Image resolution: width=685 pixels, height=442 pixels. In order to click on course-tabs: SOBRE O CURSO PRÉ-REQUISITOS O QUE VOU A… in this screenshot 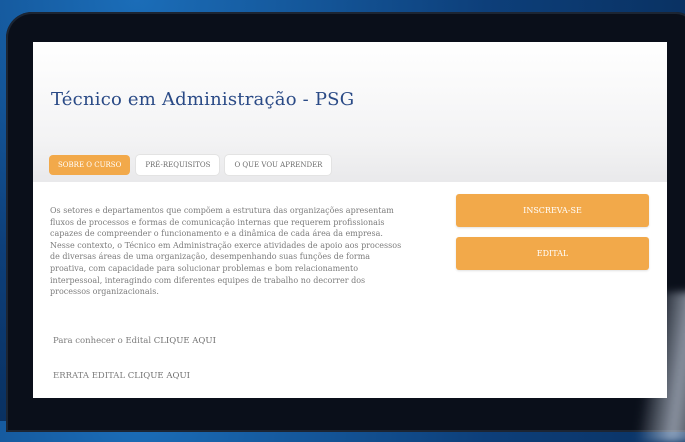, I will do `click(190, 165)`.